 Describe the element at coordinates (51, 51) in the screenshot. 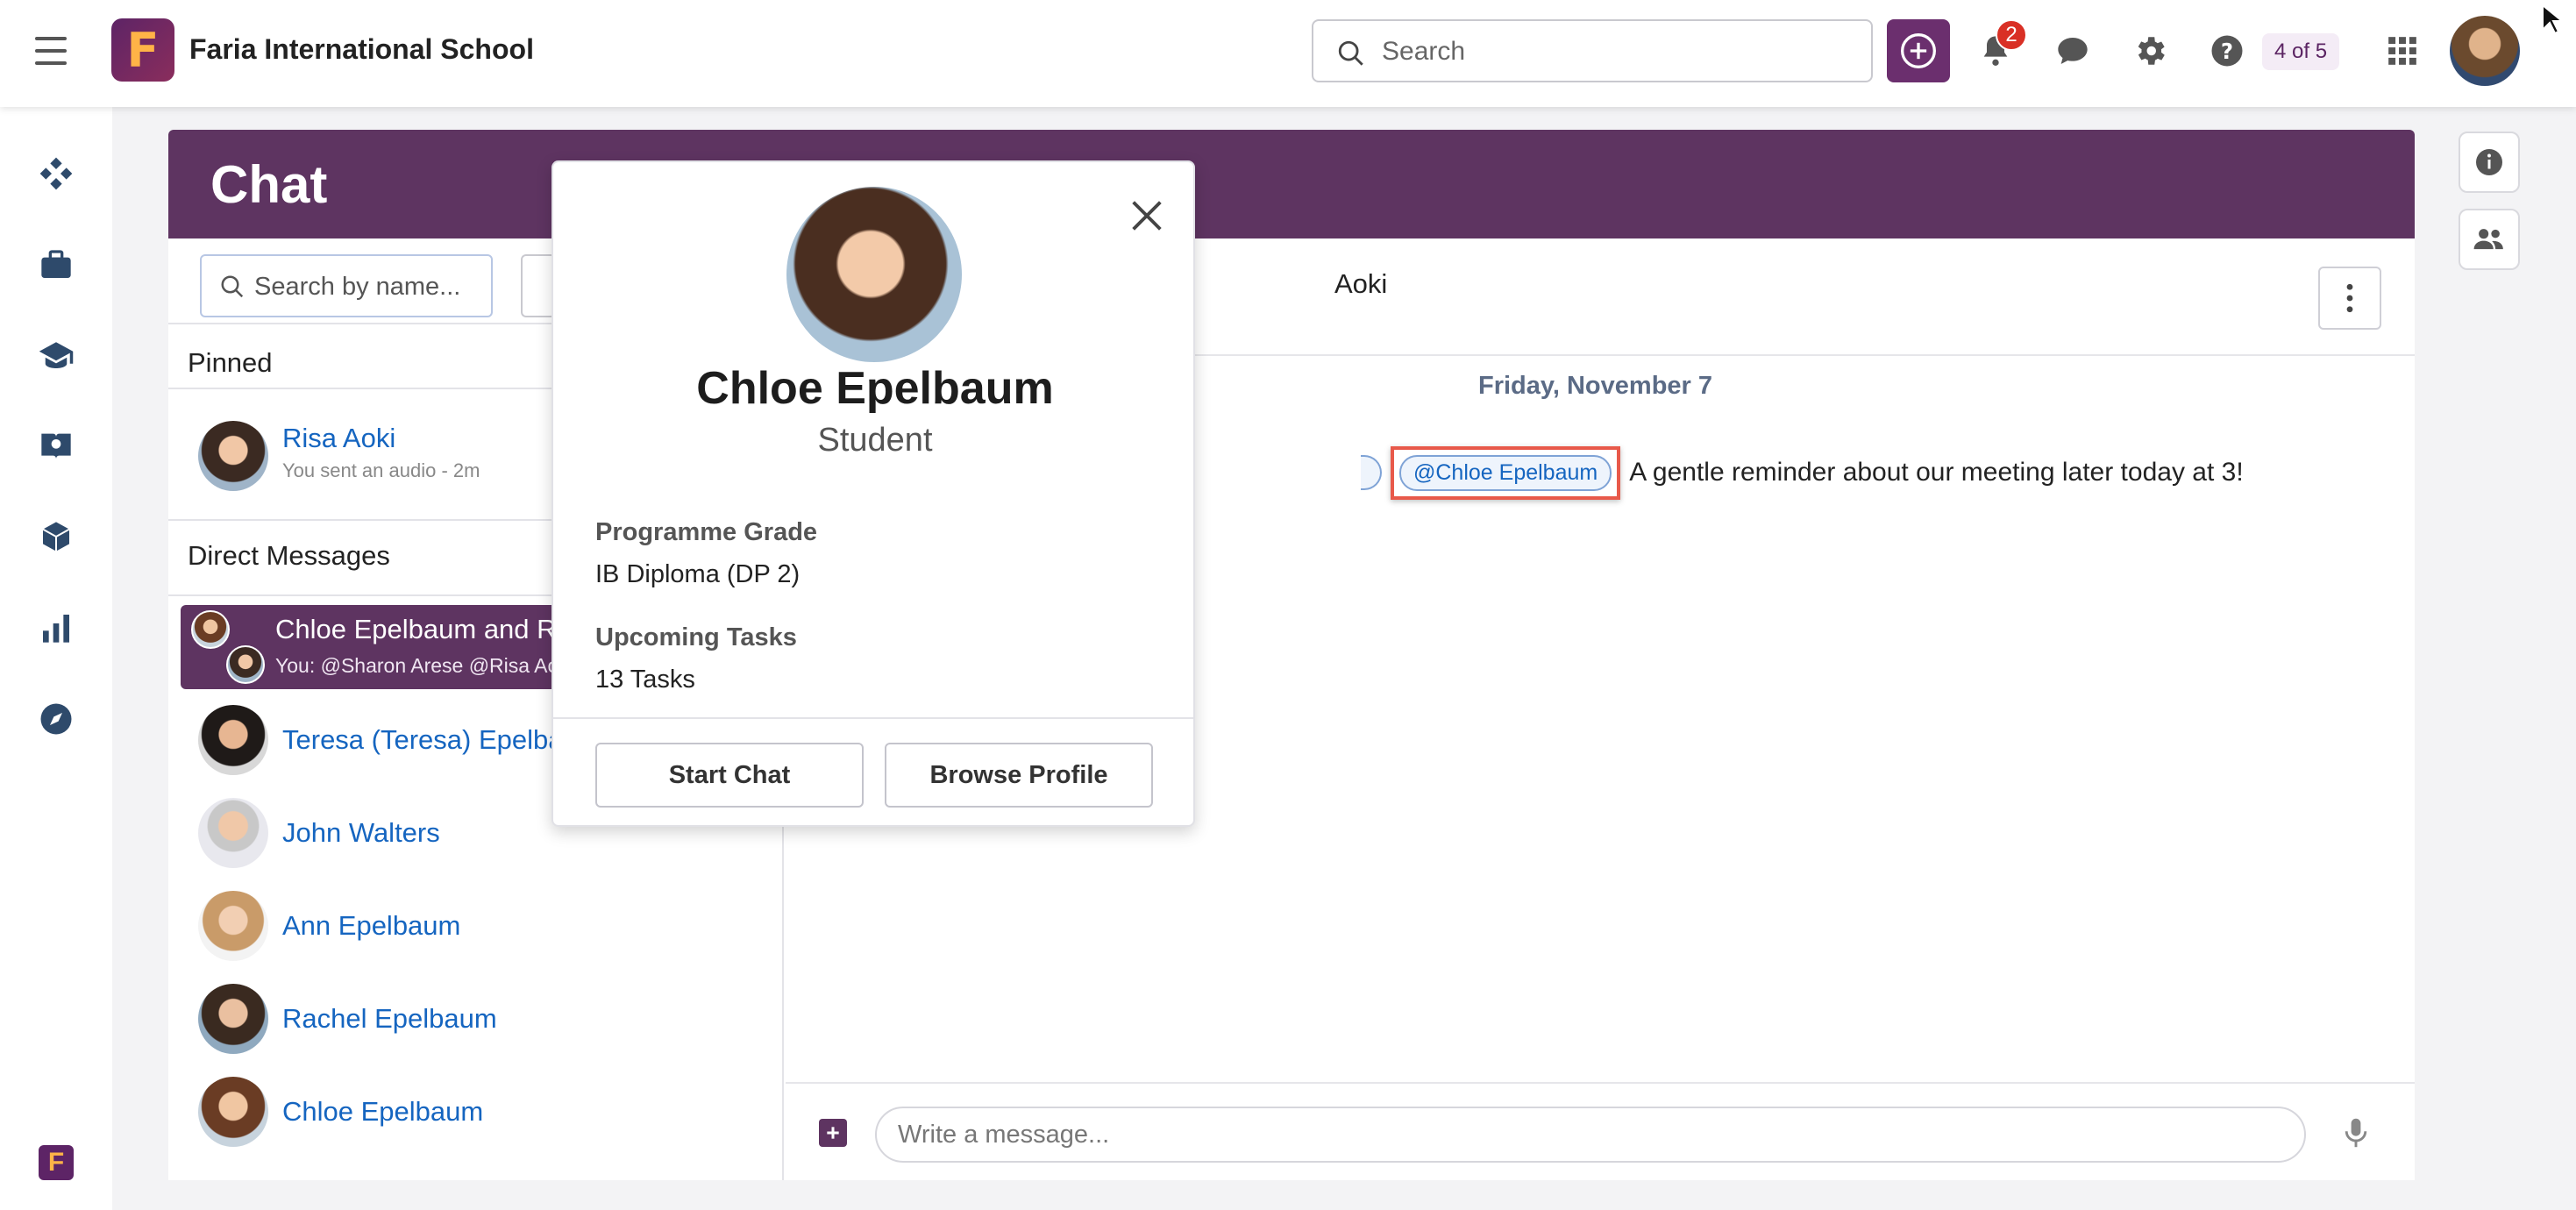

I see `menu-icon` at that location.